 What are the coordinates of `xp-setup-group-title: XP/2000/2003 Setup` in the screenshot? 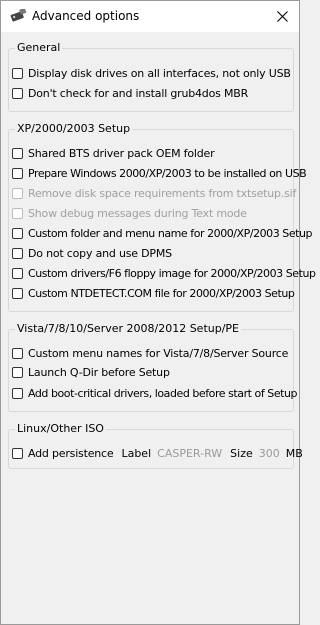 It's located at (74, 128).